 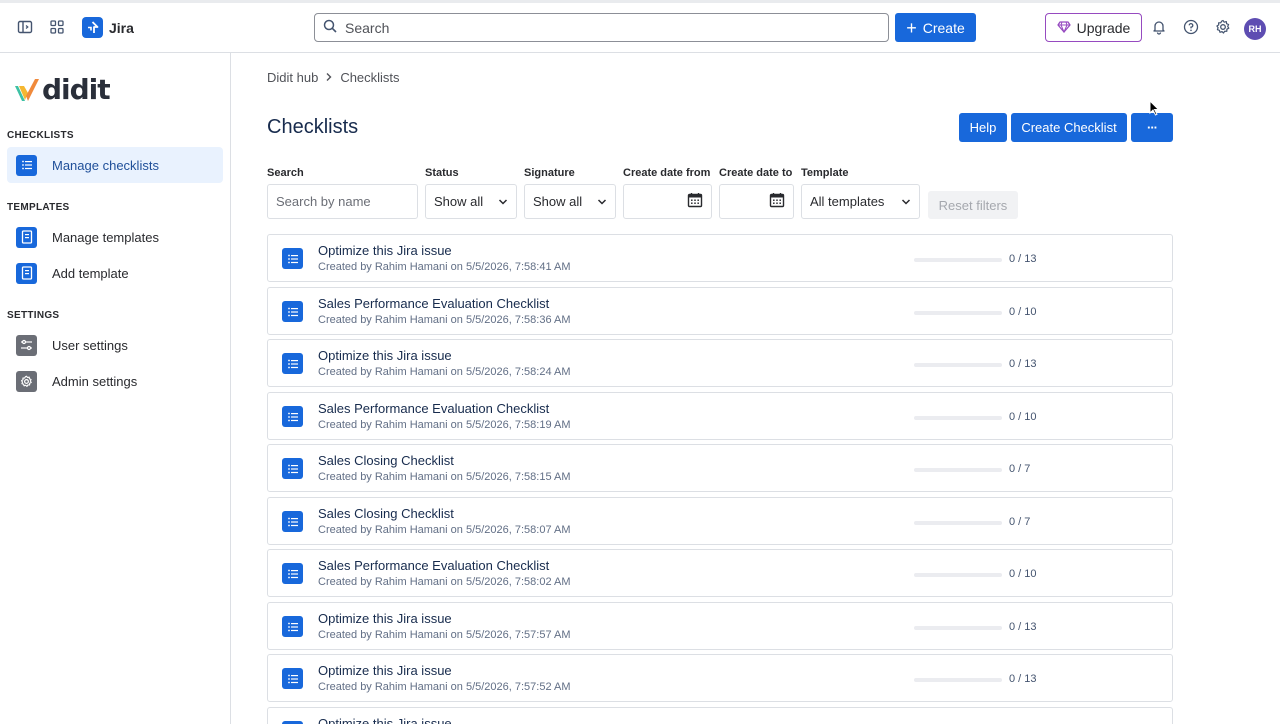 What do you see at coordinates (38, 207) in the screenshot?
I see `section-heading-templates: TEMPLATES` at bounding box center [38, 207].